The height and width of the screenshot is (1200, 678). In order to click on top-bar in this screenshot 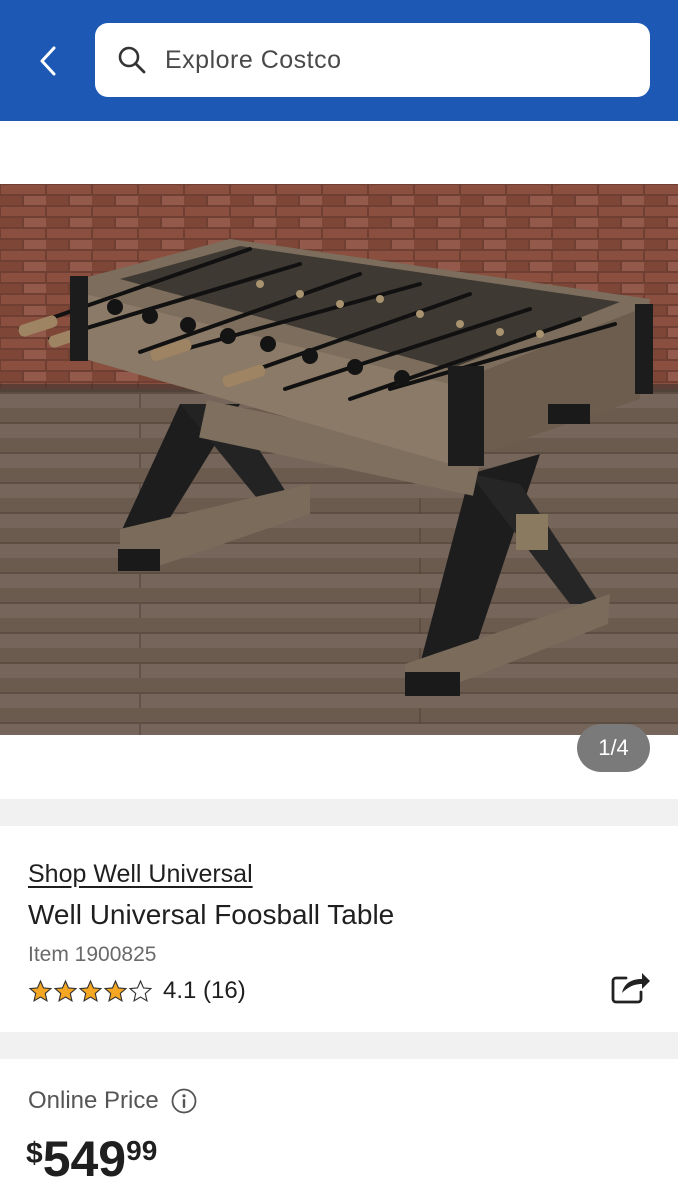, I will do `click(339, 60)`.